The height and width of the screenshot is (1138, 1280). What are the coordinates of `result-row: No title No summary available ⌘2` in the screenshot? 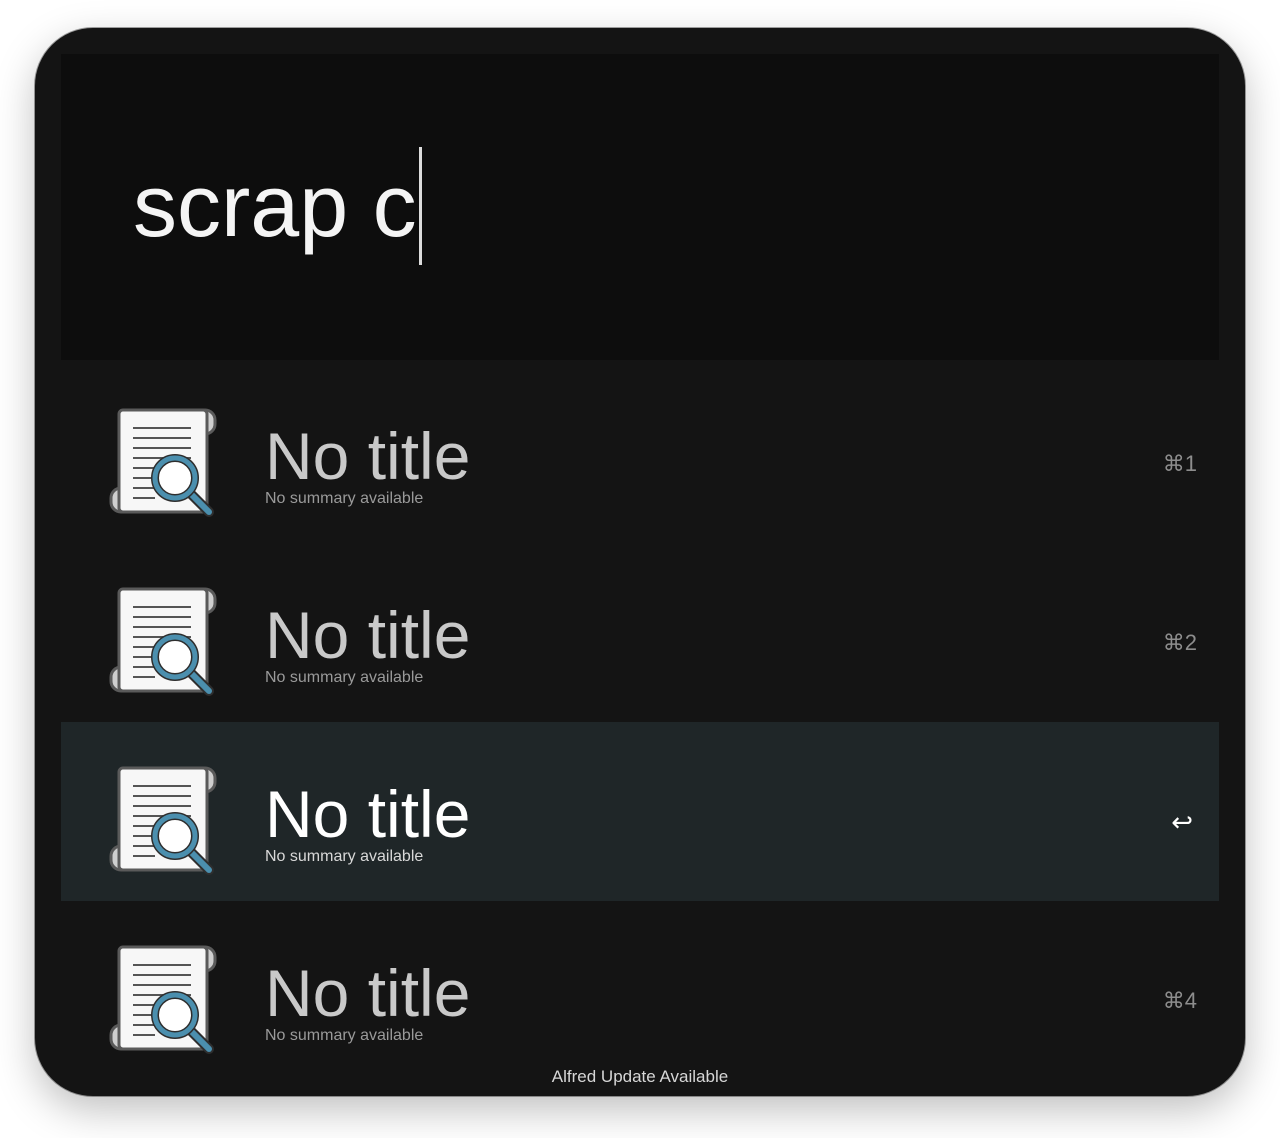 It's located at (640, 632).